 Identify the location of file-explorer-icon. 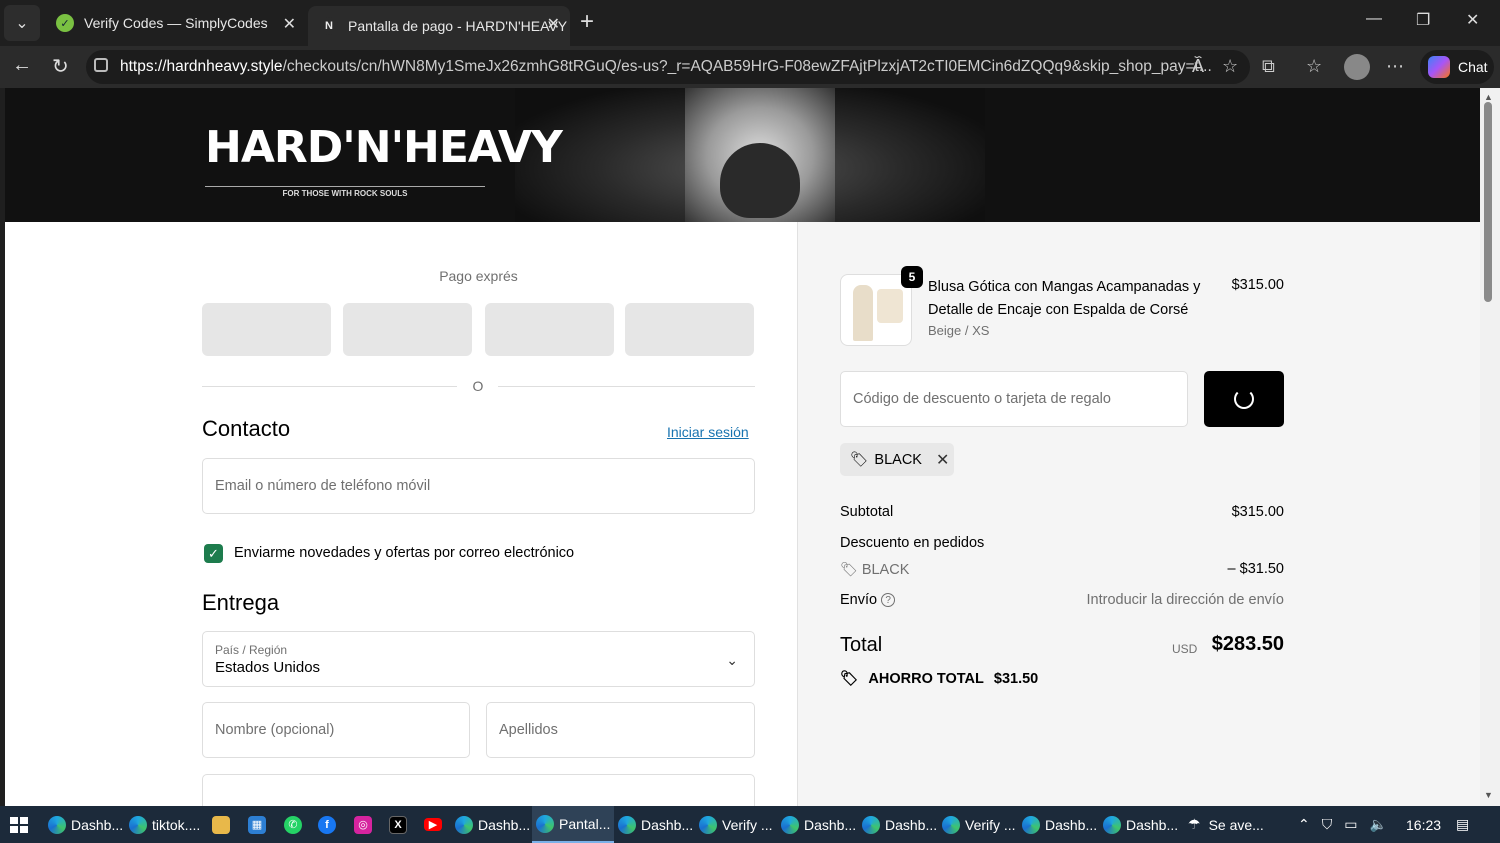
(221, 824).